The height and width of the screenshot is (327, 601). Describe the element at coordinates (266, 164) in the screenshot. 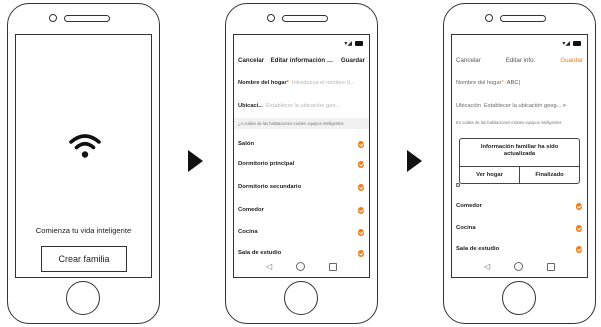

I see `room-label: Dormitorio principal` at that location.